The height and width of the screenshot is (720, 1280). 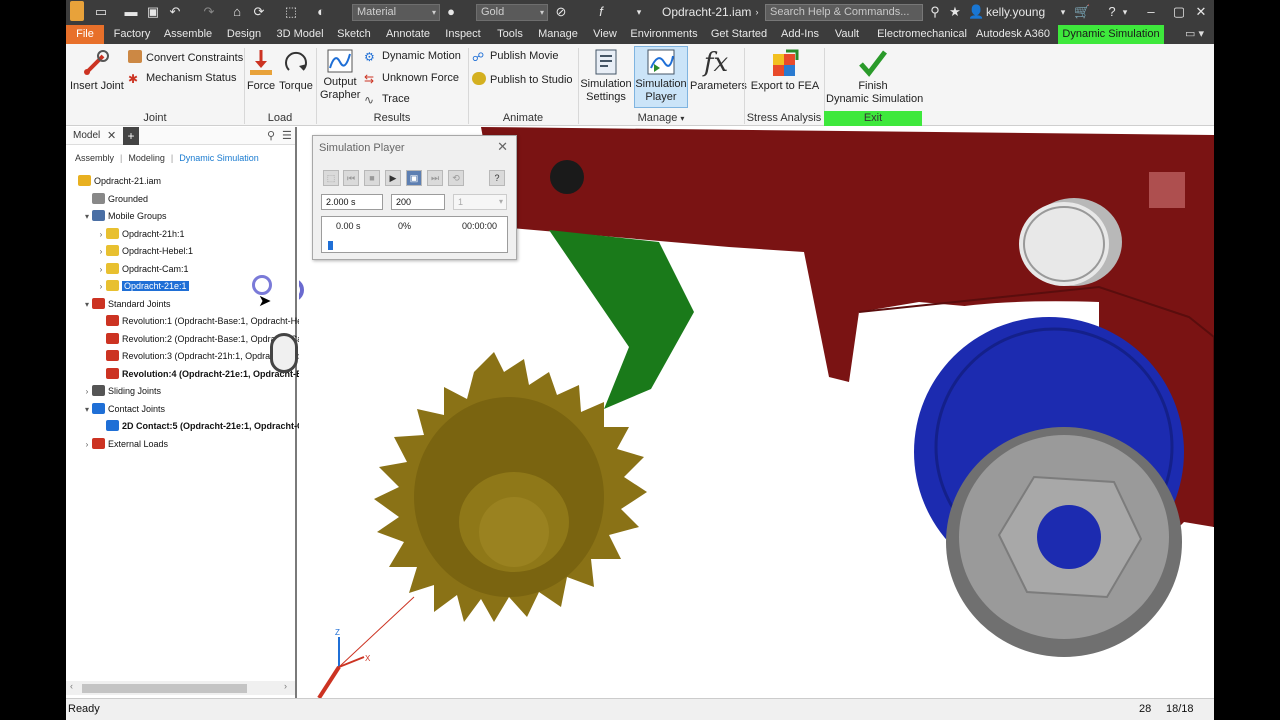 What do you see at coordinates (522, 79) in the screenshot?
I see `publish-studio-button: Publish to Studio` at bounding box center [522, 79].